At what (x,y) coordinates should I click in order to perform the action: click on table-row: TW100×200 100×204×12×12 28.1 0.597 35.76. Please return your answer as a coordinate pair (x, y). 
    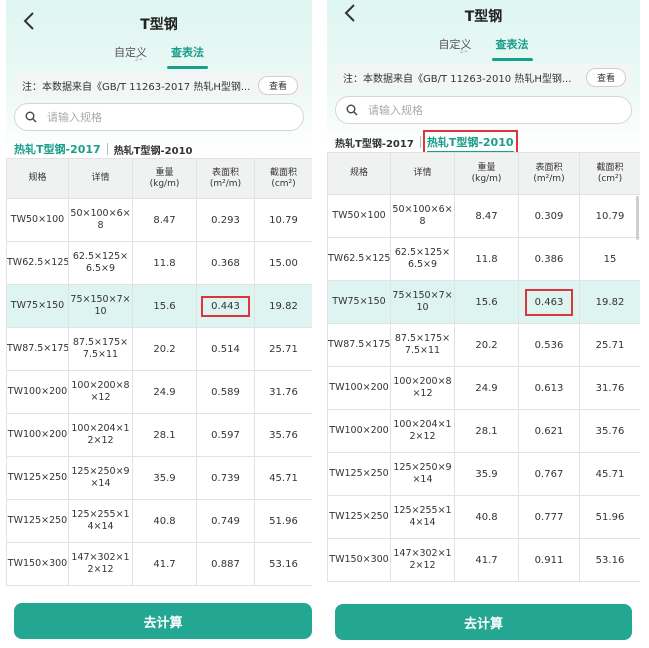
    Looking at the image, I should click on (159, 435).